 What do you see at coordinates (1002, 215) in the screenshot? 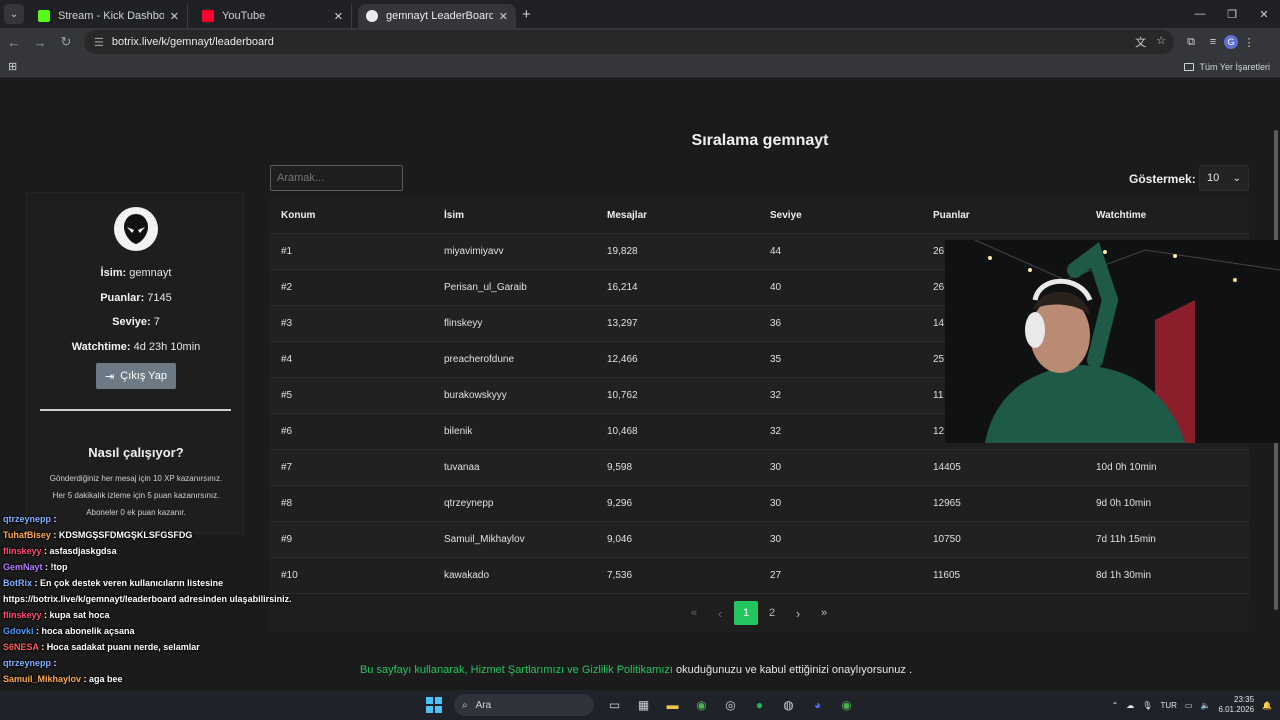
I see `header-points: Puanlar` at bounding box center [1002, 215].